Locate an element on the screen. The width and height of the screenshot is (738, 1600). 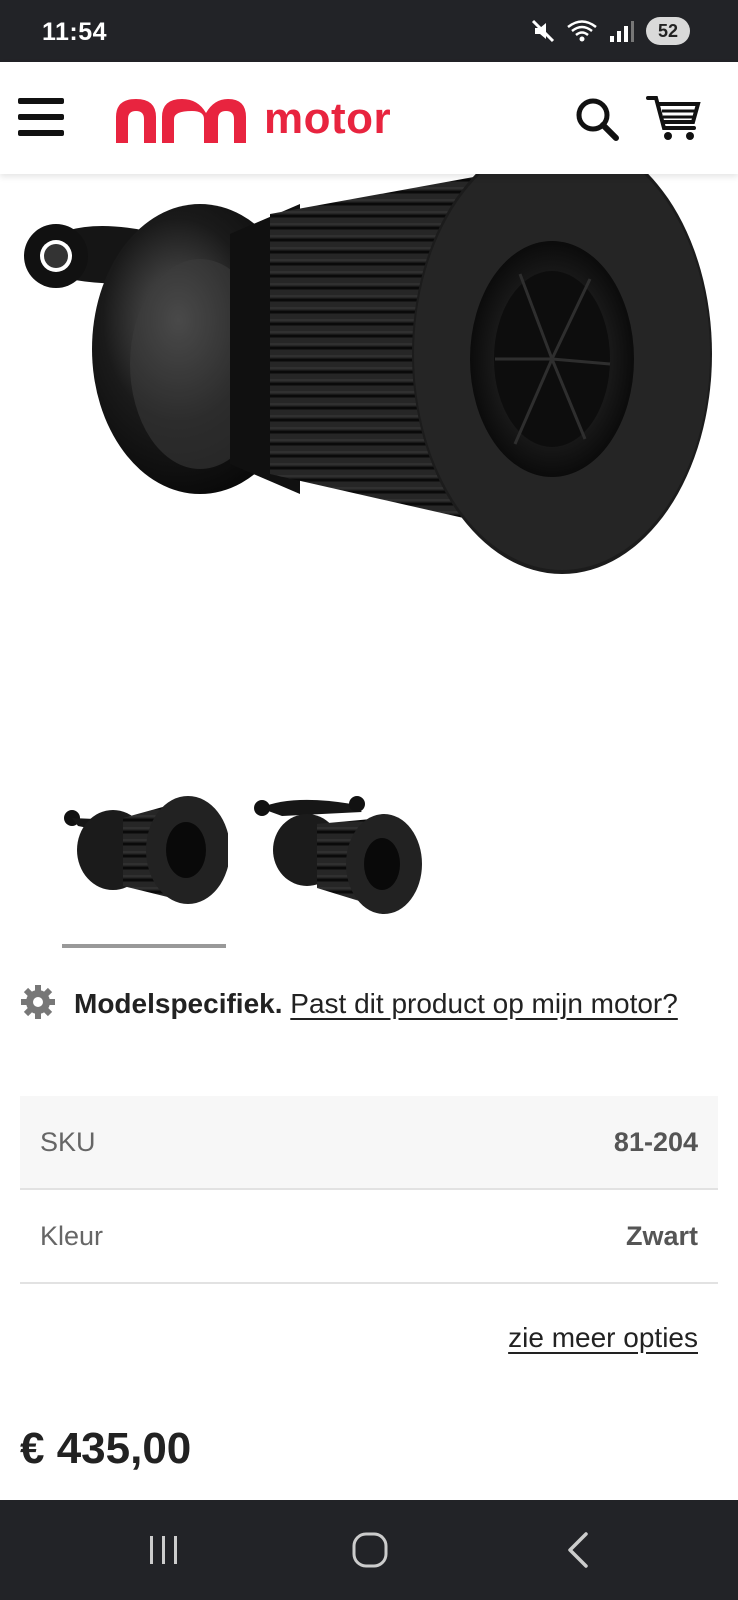
back-icon is located at coordinates (580, 1550).